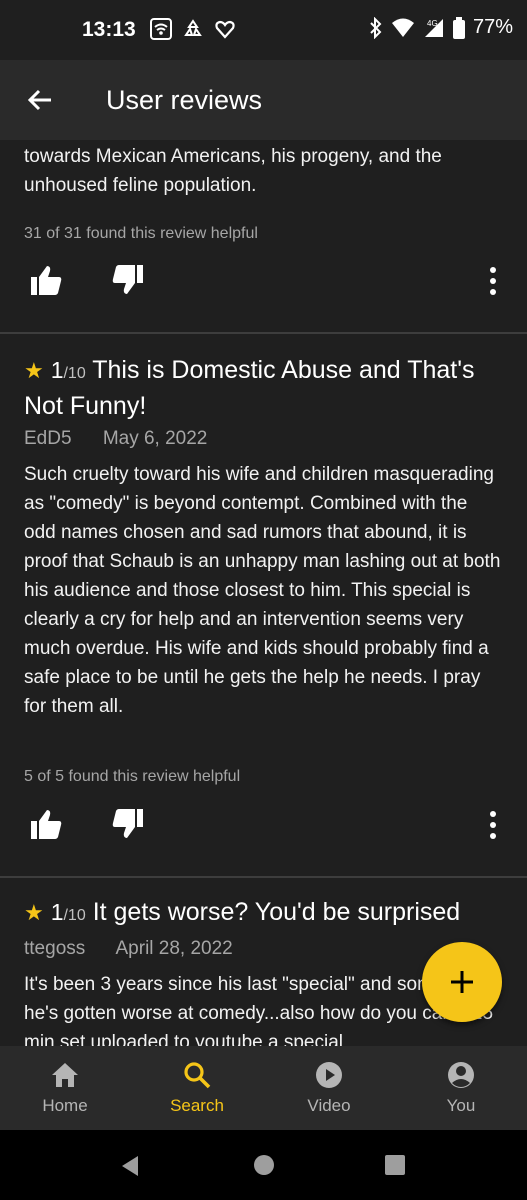 Image resolution: width=527 pixels, height=1200 pixels. What do you see at coordinates (54, 948) in the screenshot?
I see `review-author: ttegoss` at bounding box center [54, 948].